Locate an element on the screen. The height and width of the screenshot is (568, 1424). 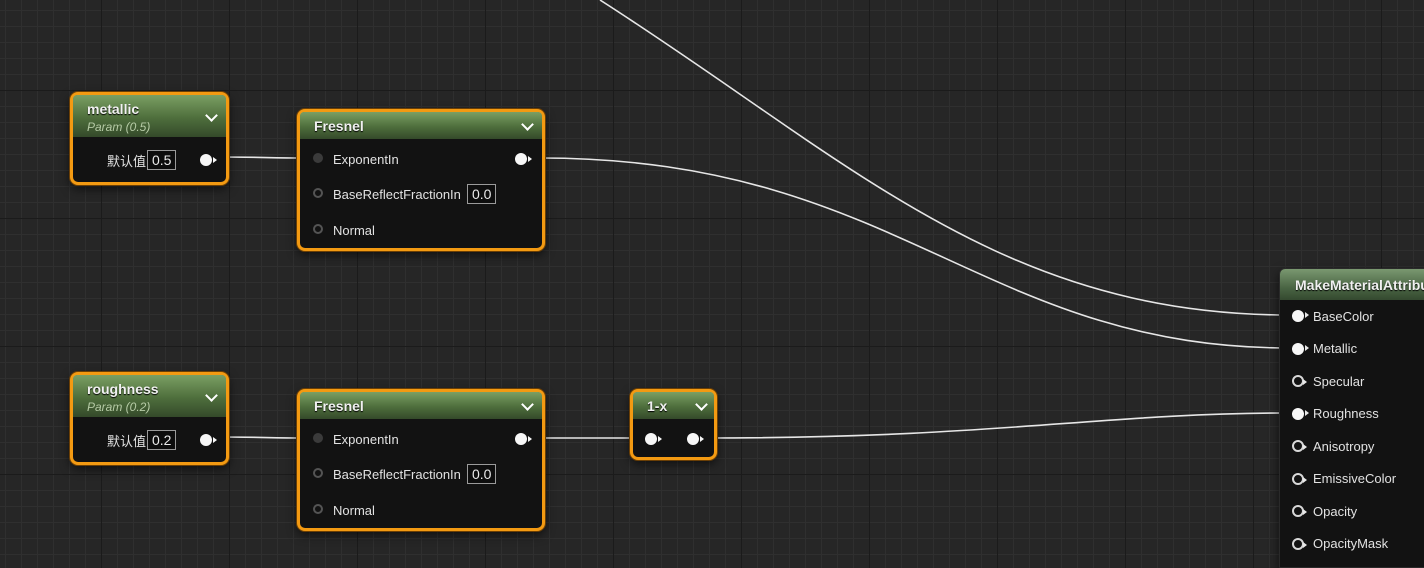
wire-metallic-to-fresnel is located at coordinates (261, 157).